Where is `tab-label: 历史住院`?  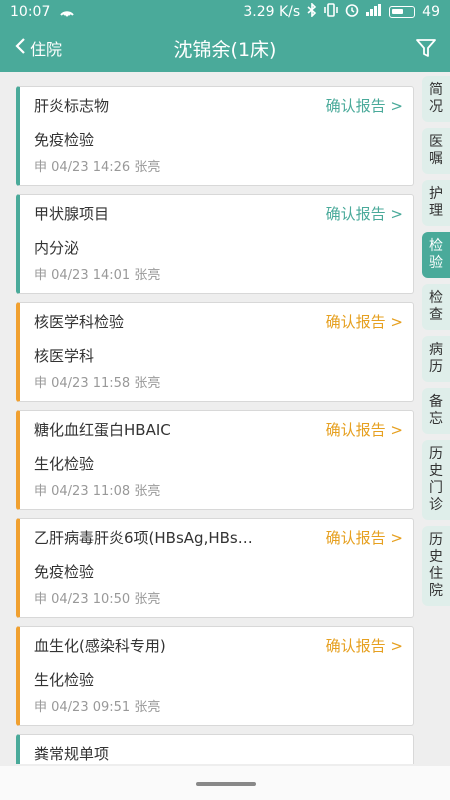
tab-label: 历史住院 is located at coordinates (436, 565).